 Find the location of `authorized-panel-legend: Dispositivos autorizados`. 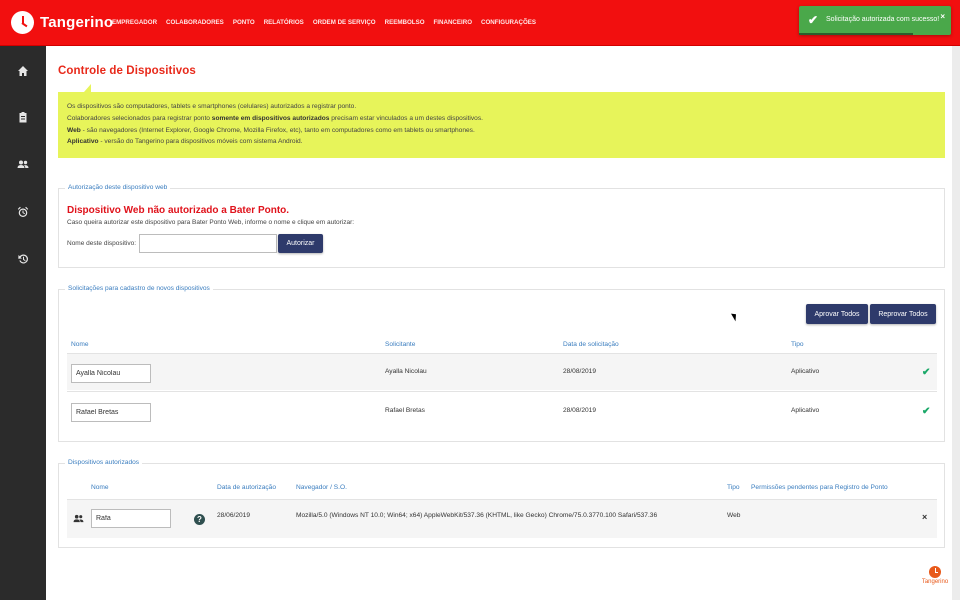

authorized-panel-legend: Dispositivos autorizados is located at coordinates (104, 462).